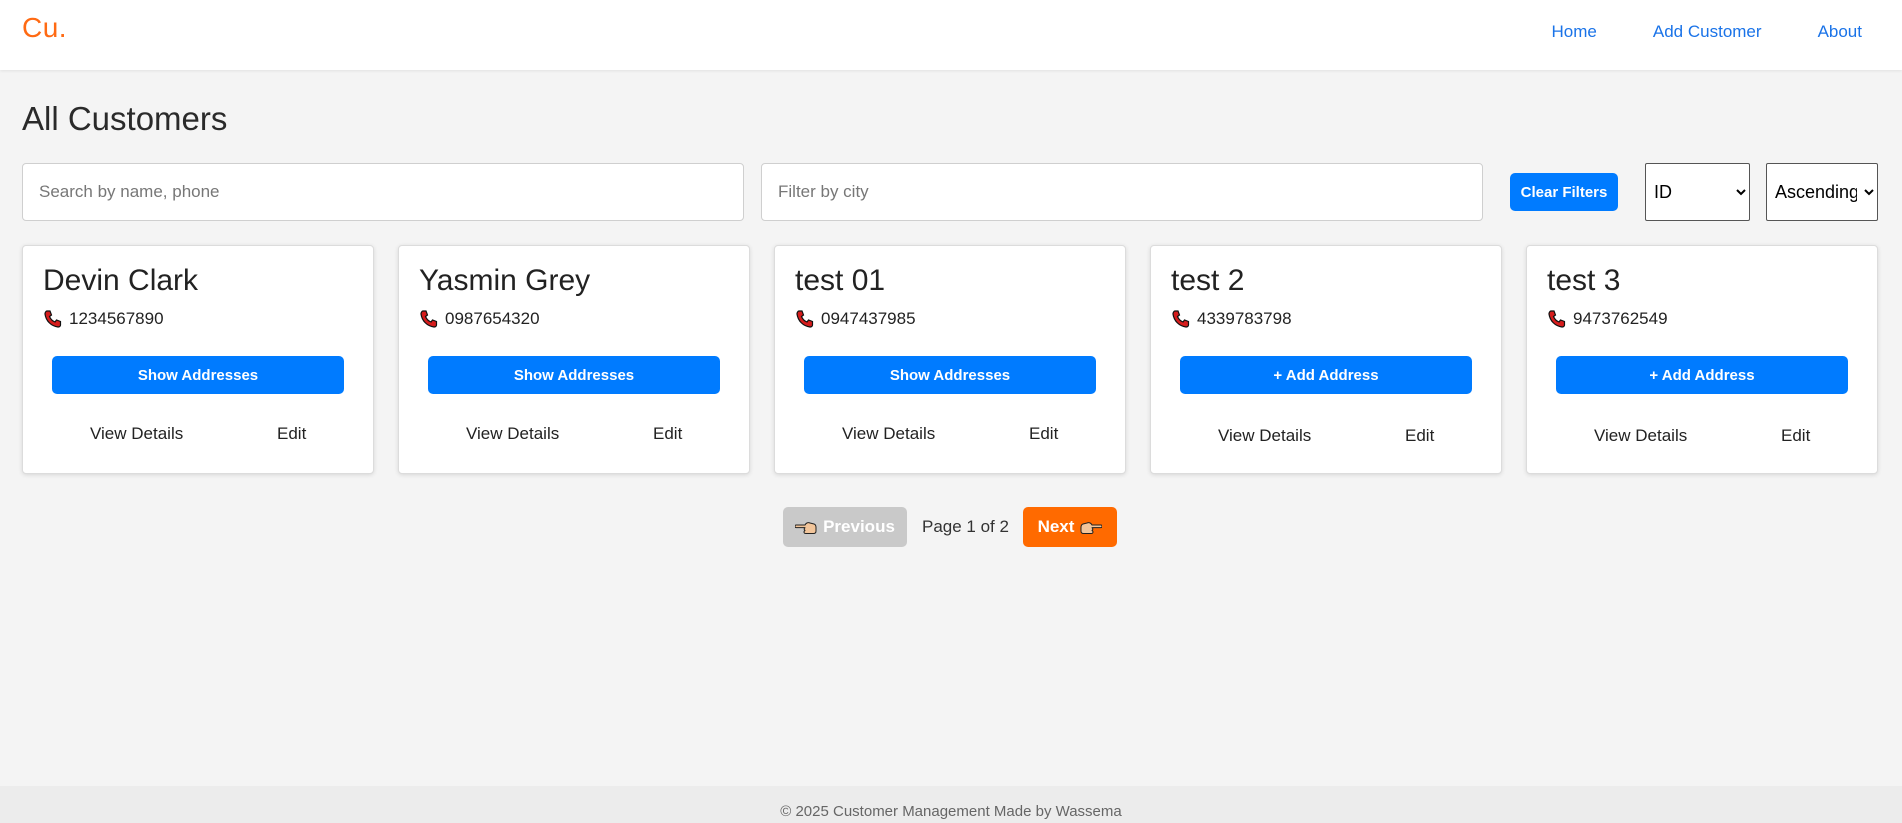  What do you see at coordinates (965, 526) in the screenshot?
I see `page-indicator: Page 1 of 2` at bounding box center [965, 526].